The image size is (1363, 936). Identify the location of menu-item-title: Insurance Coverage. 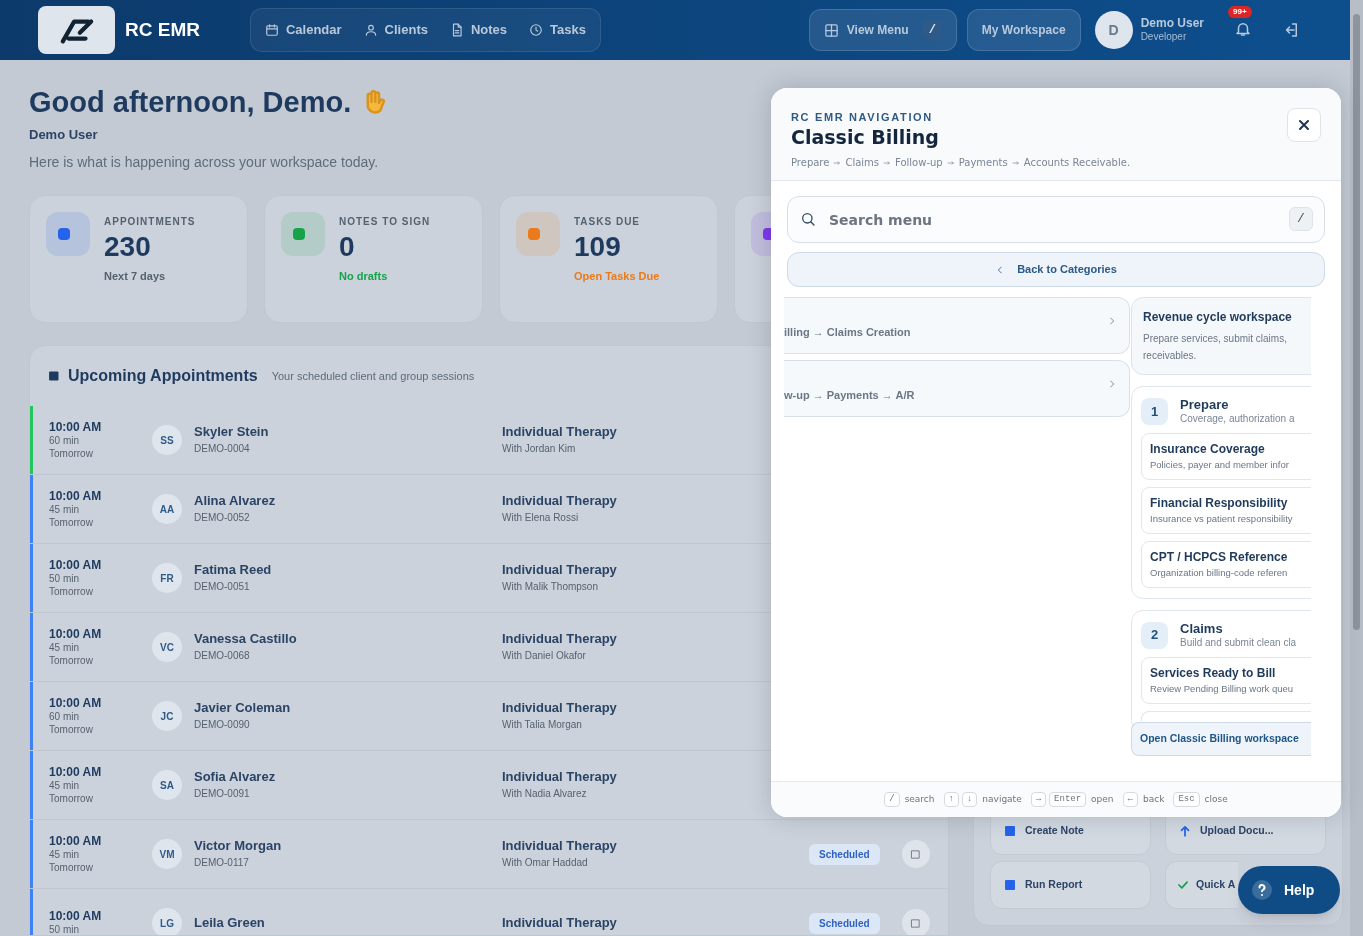
(1208, 450).